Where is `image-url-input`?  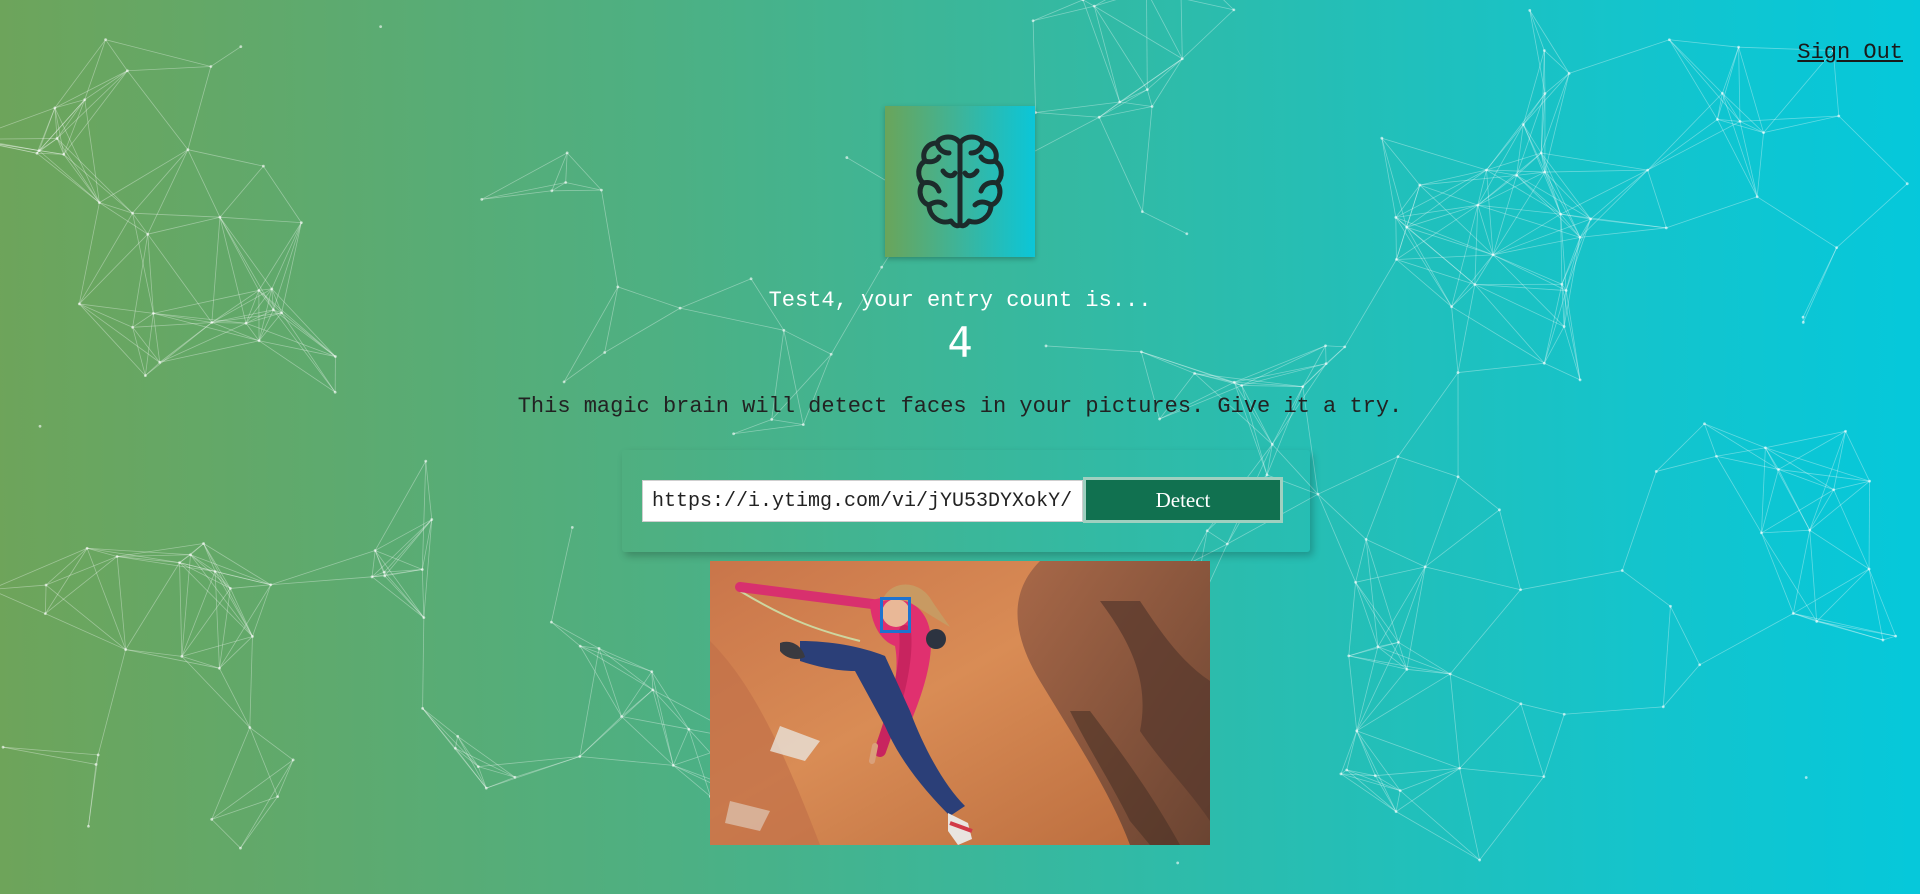 image-url-input is located at coordinates (862, 501).